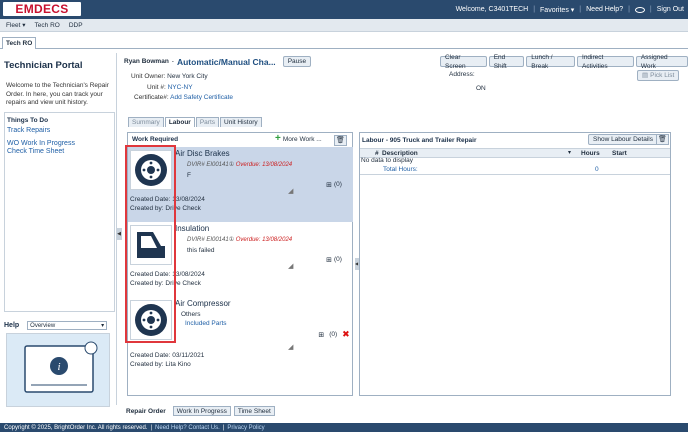 The width and height of the screenshot is (688, 432). I want to click on chat-icon, so click(639, 9).